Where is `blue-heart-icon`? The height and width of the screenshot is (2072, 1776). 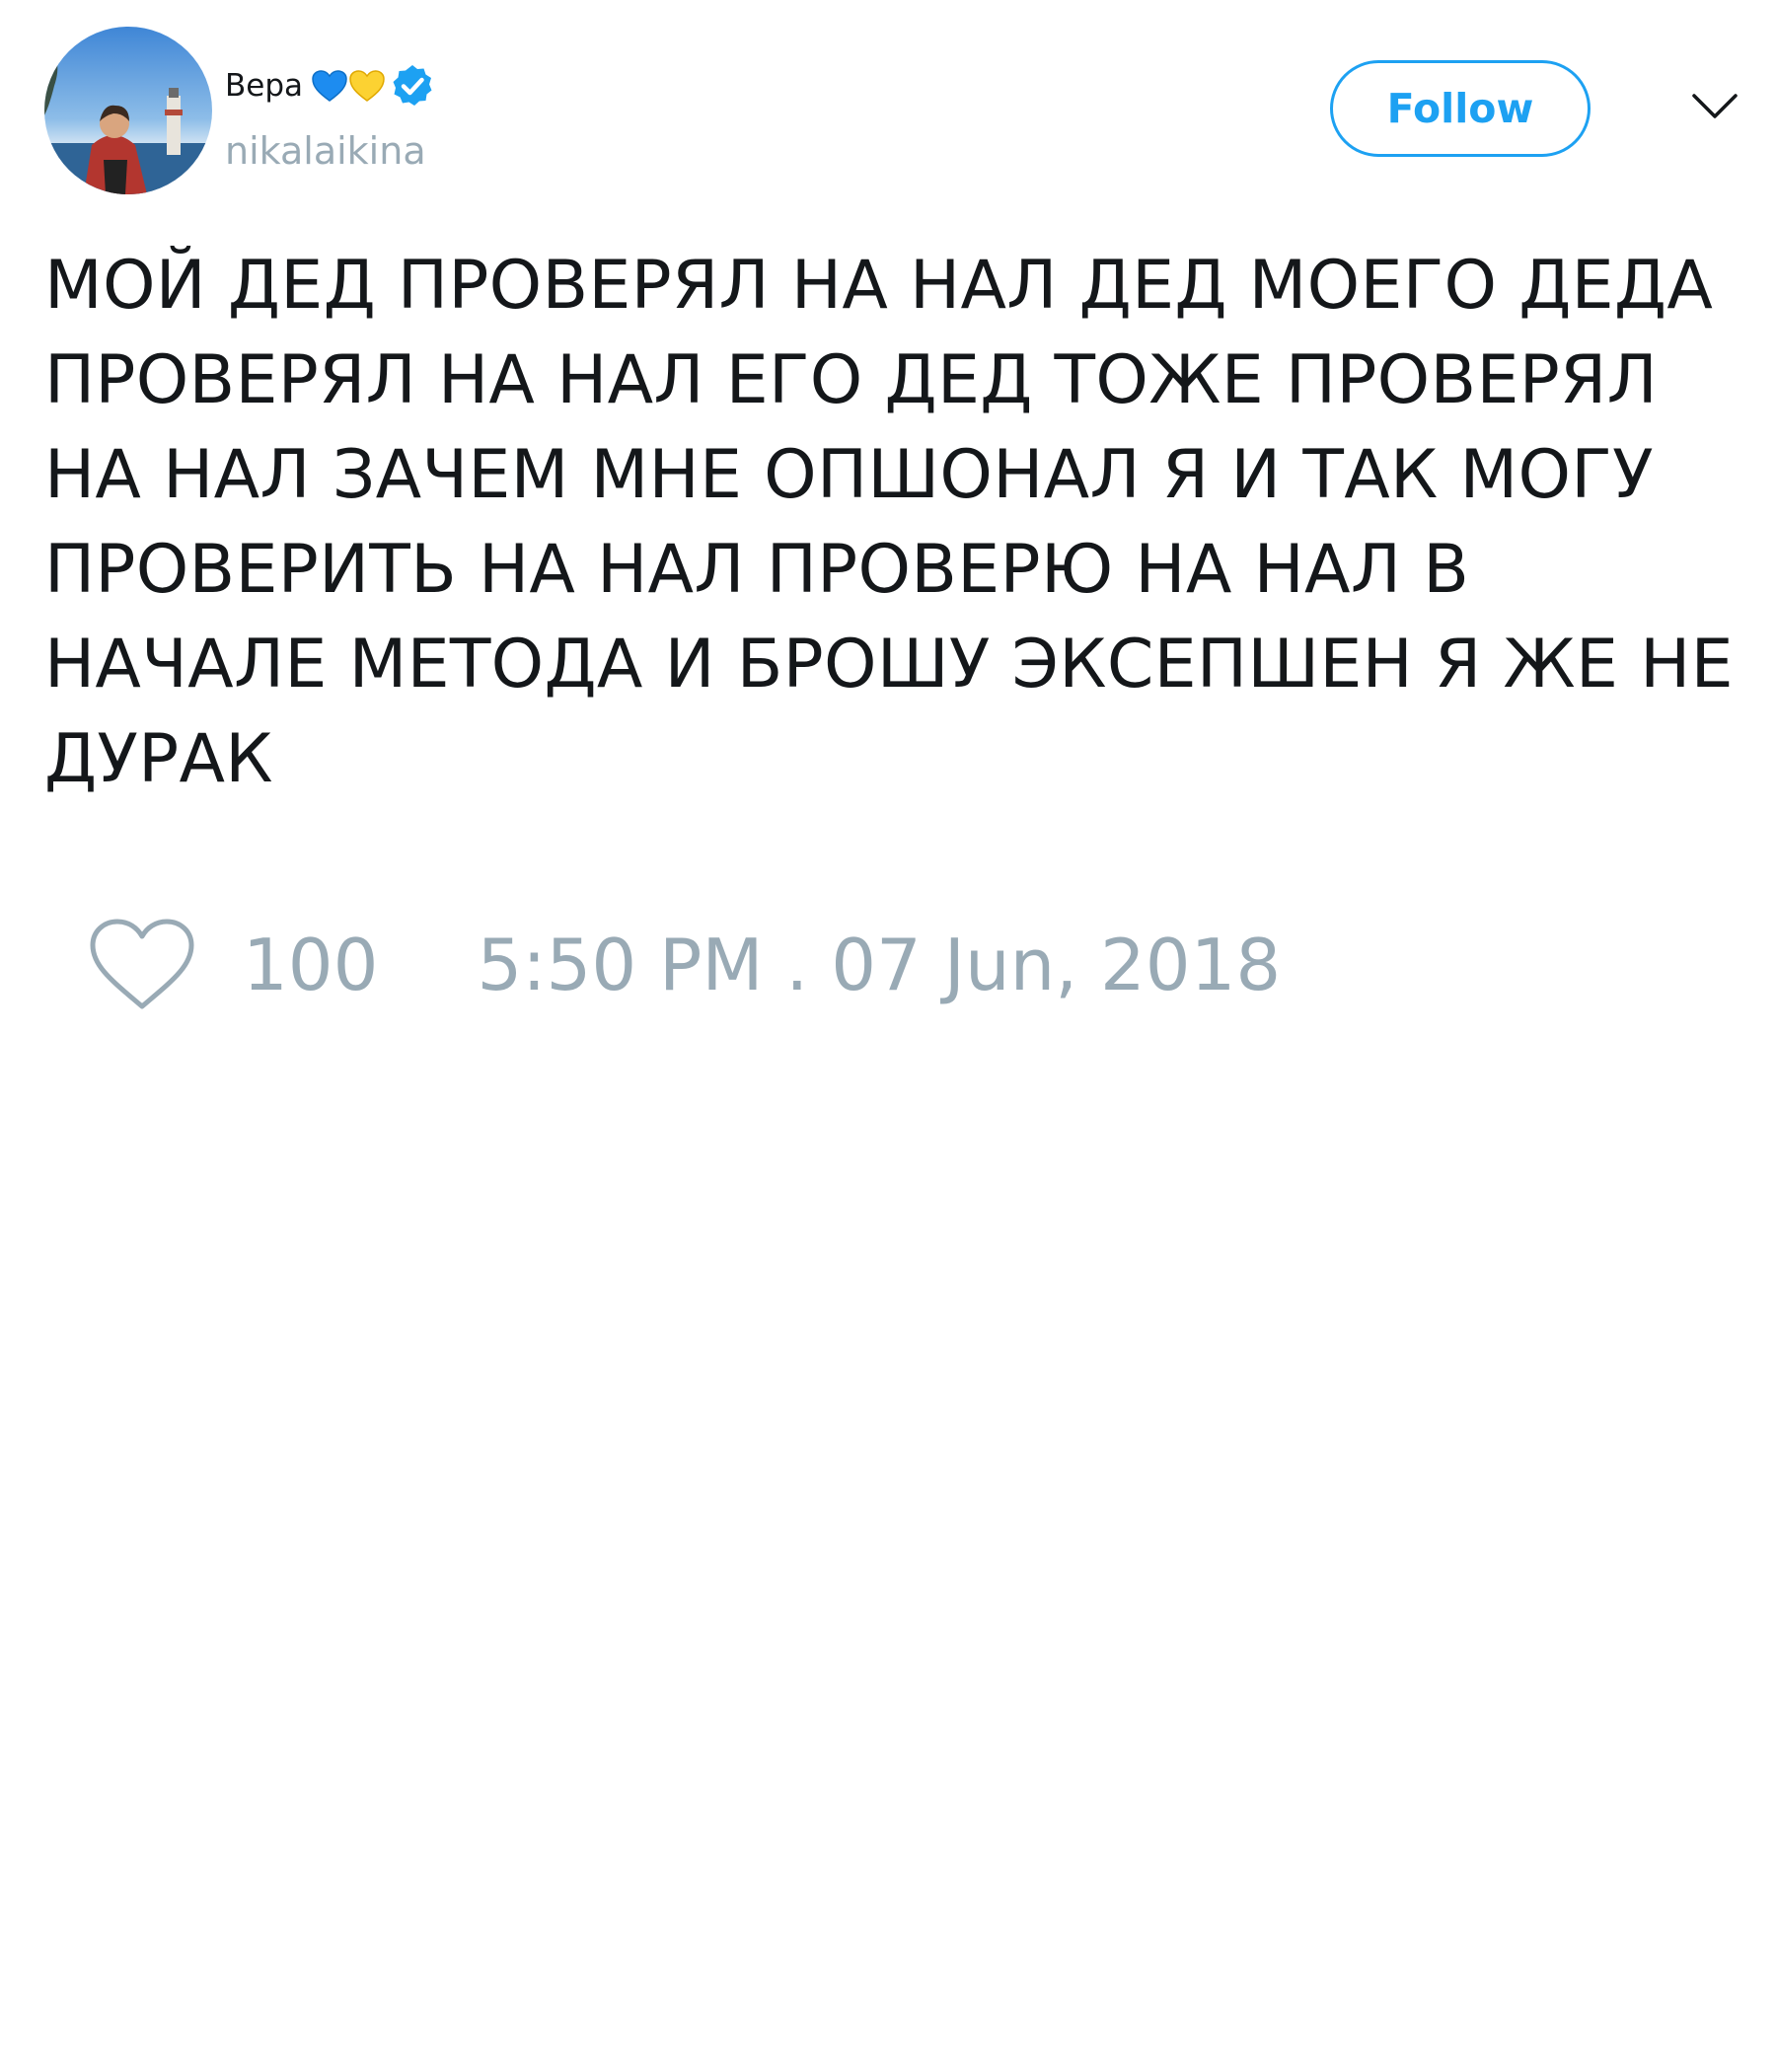 blue-heart-icon is located at coordinates (329, 86).